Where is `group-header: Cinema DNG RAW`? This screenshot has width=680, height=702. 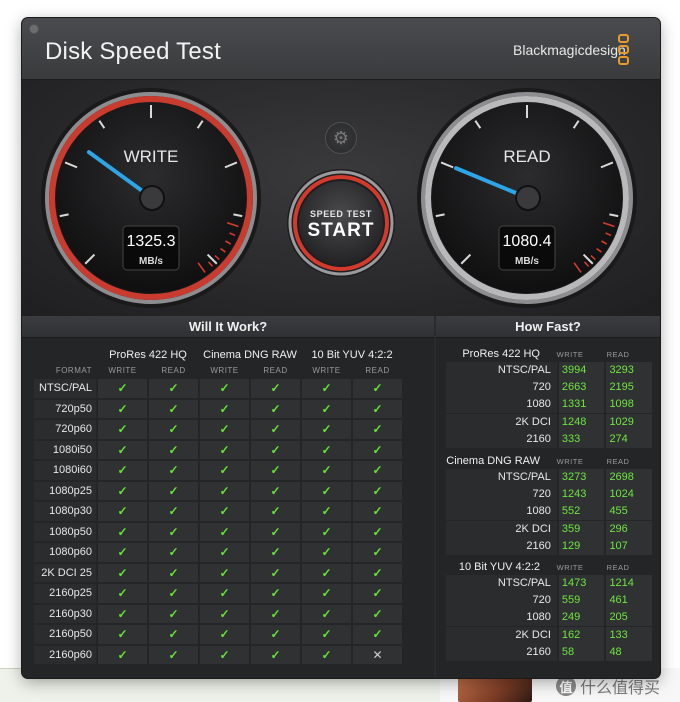 group-header: Cinema DNG RAW is located at coordinates (250, 355).